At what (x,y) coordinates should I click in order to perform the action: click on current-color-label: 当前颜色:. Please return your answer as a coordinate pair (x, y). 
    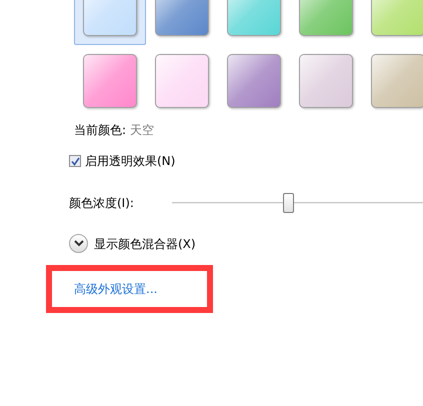
    Looking at the image, I should click on (100, 130).